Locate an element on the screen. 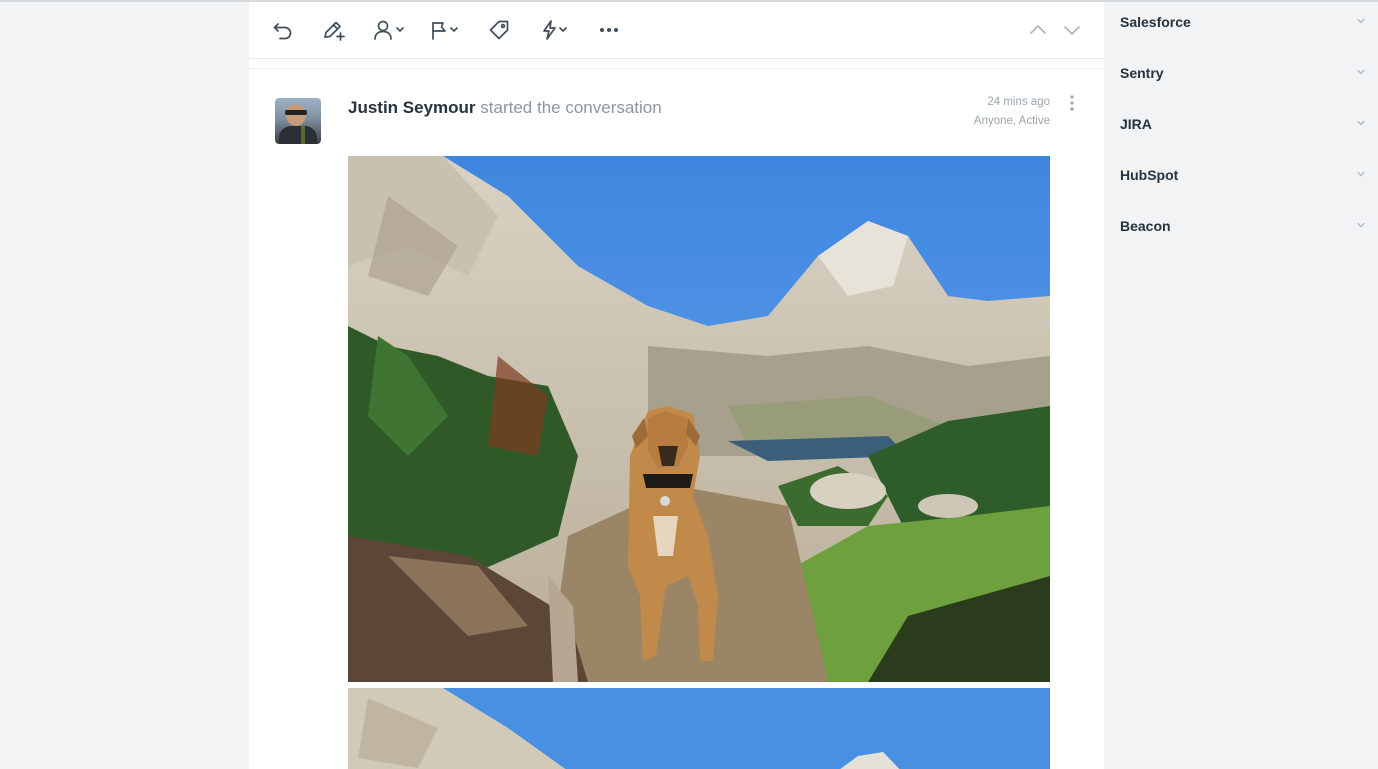 Image resolution: width=1378 pixels, height=769 pixels. previous-arrow-icon is located at coordinates (1038, 29).